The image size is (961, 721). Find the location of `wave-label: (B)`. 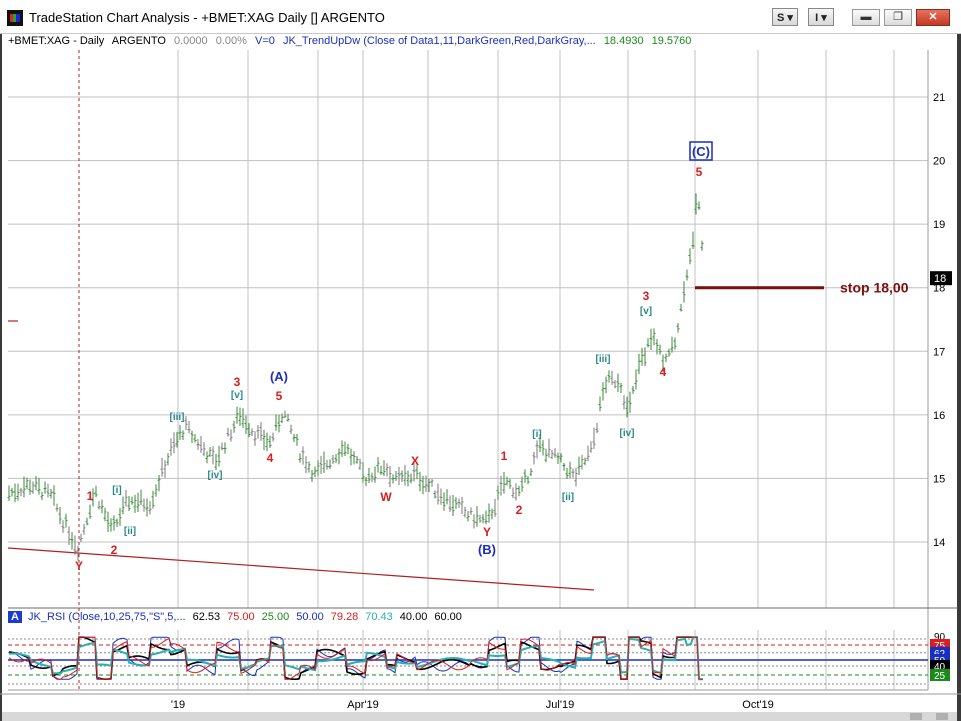

wave-label: (B) is located at coordinates (487, 549).